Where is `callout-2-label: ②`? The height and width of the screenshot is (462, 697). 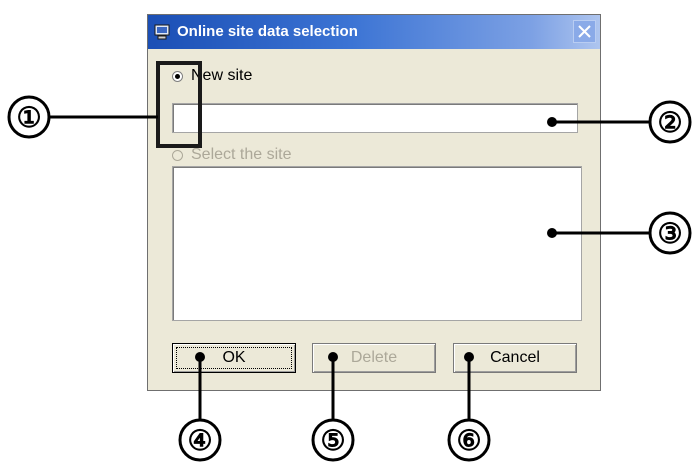
callout-2-label: ② is located at coordinates (669, 122).